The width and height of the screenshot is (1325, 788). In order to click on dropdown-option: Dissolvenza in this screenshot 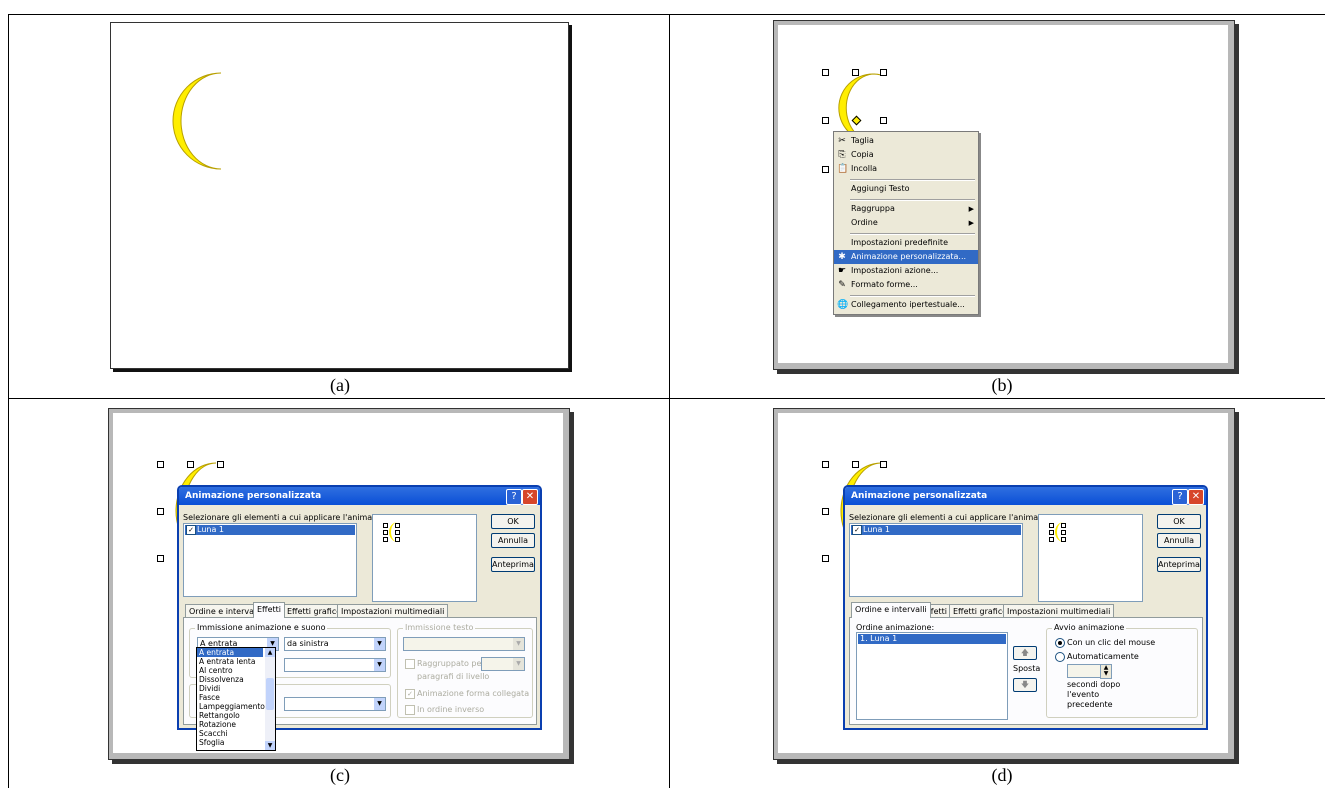, I will do `click(230, 679)`.